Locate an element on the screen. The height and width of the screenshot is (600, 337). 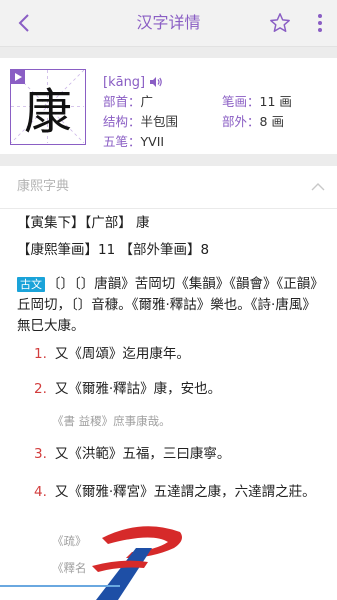
definition-item: 2. 又《爾雅·釋詁》康，安也。 is located at coordinates (179, 389).